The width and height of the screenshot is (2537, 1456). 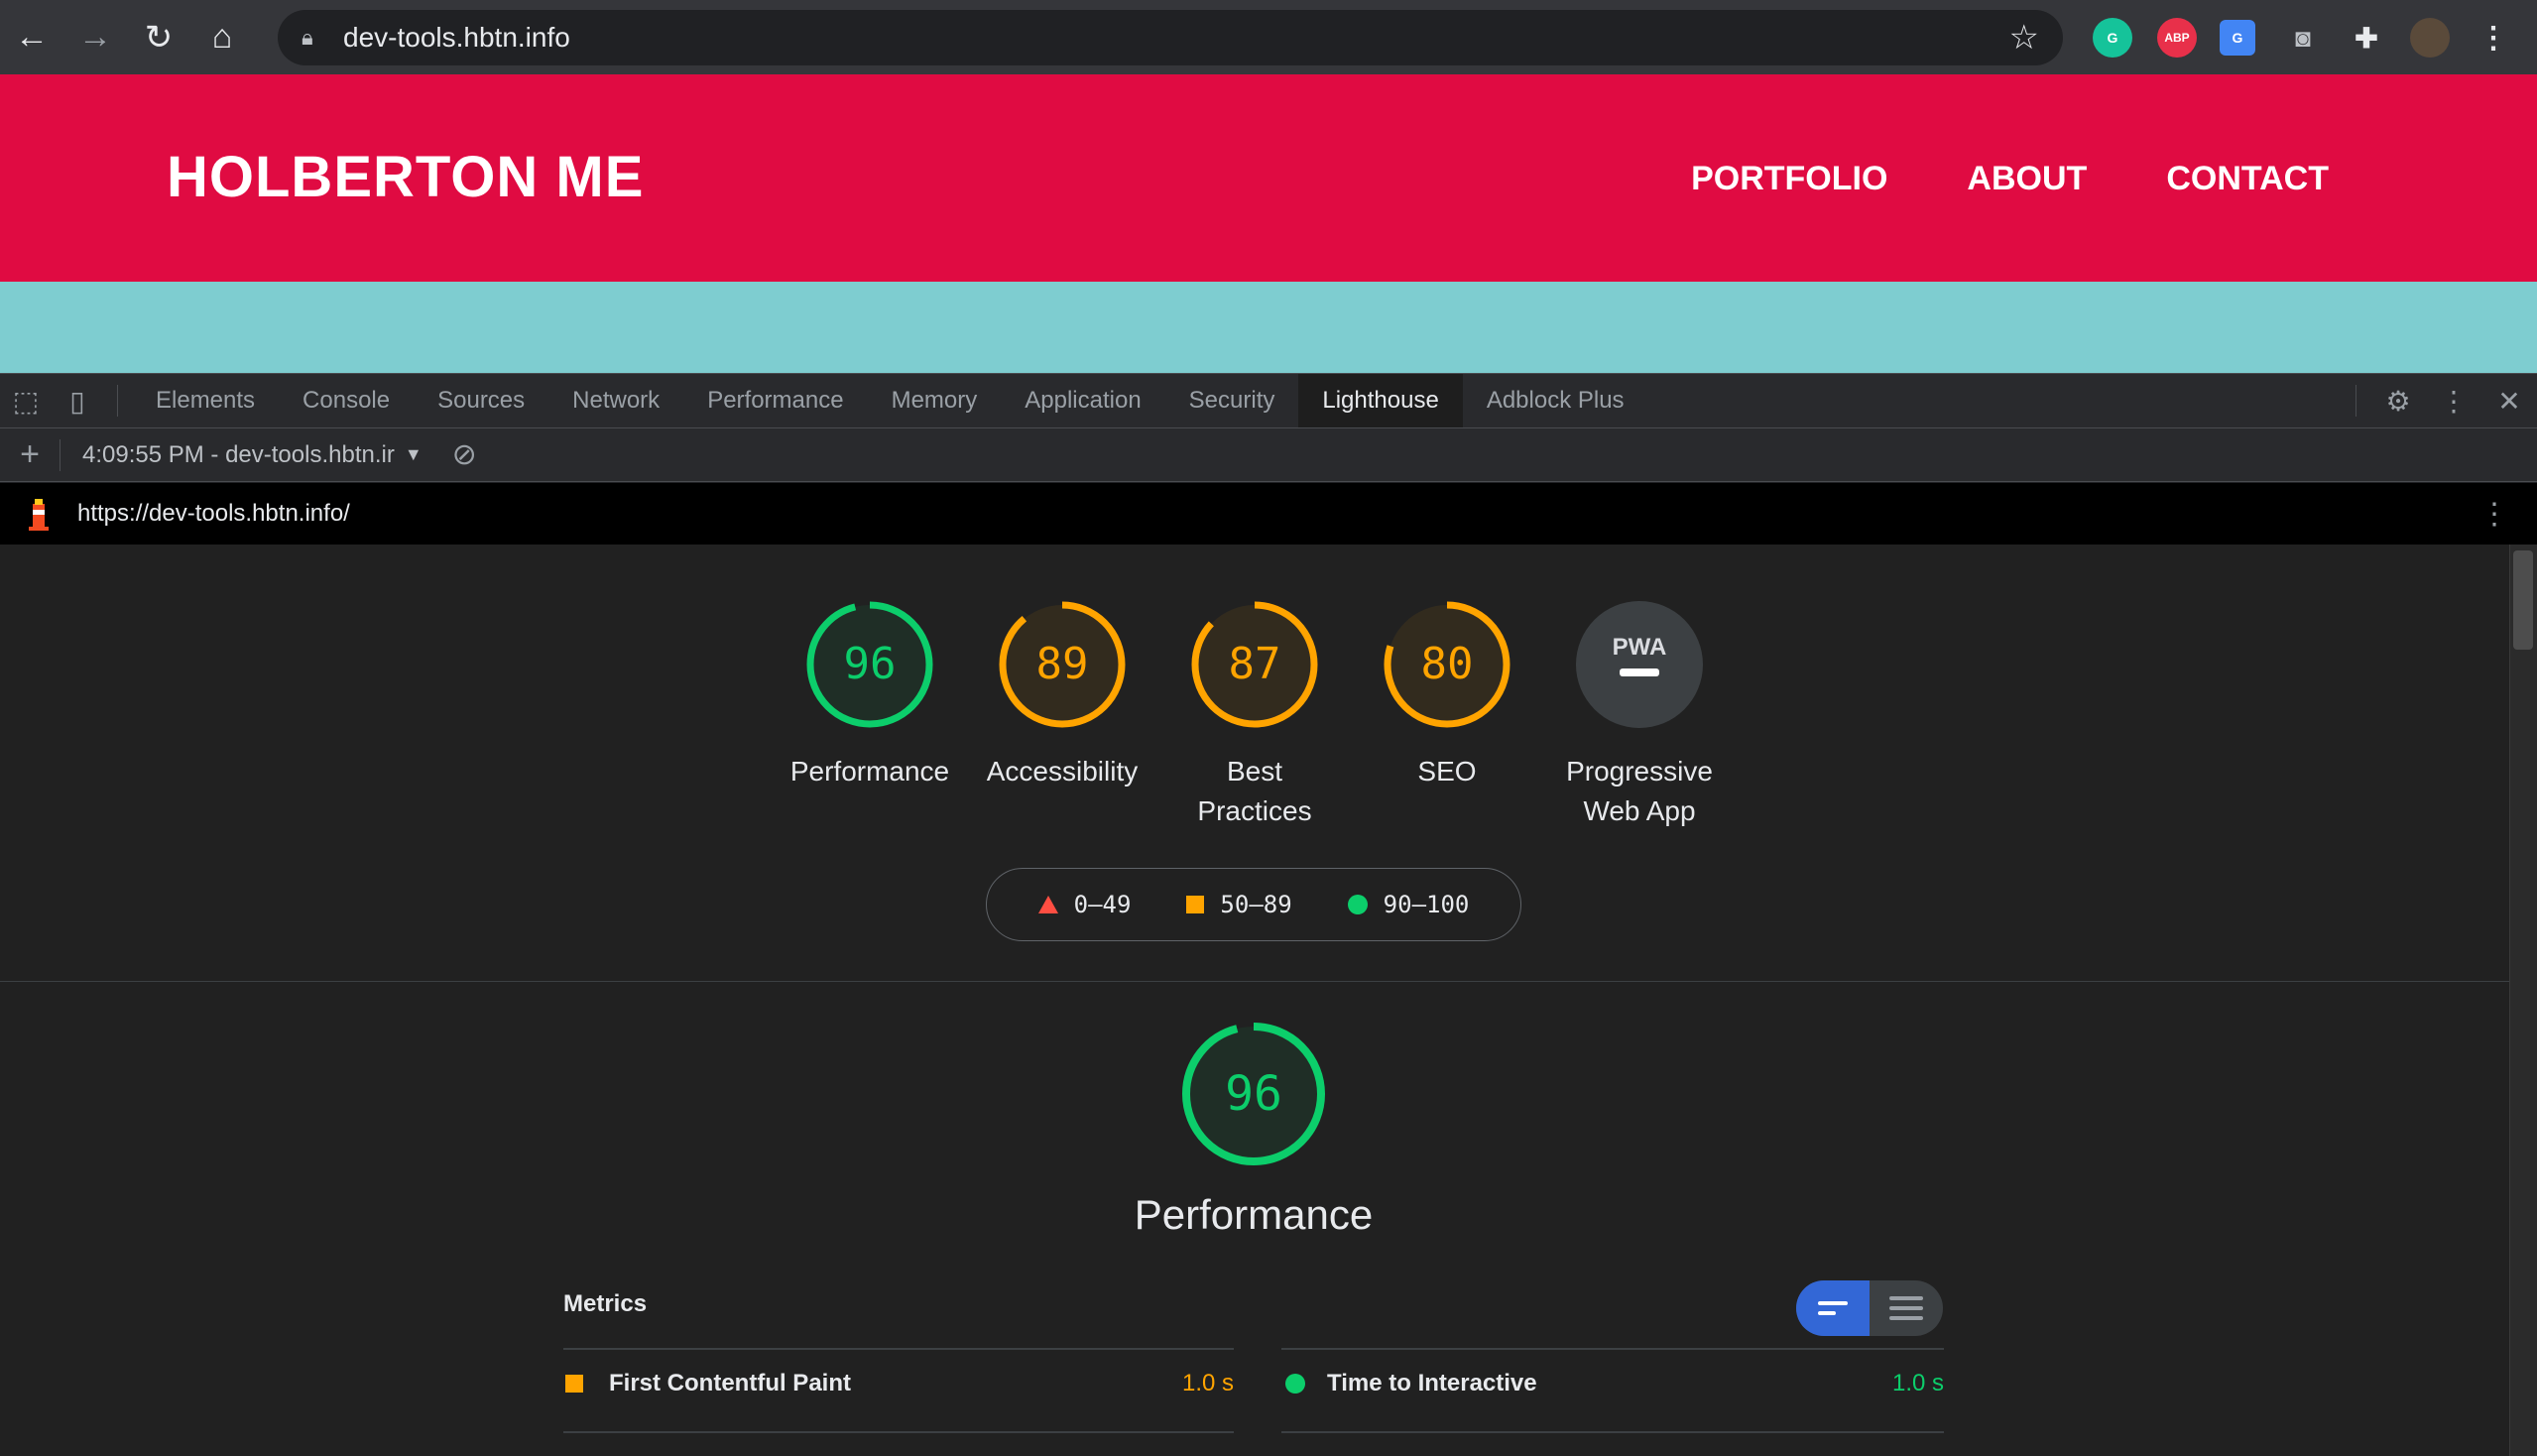 I want to click on tab-sources: Sources, so click(x=481, y=400).